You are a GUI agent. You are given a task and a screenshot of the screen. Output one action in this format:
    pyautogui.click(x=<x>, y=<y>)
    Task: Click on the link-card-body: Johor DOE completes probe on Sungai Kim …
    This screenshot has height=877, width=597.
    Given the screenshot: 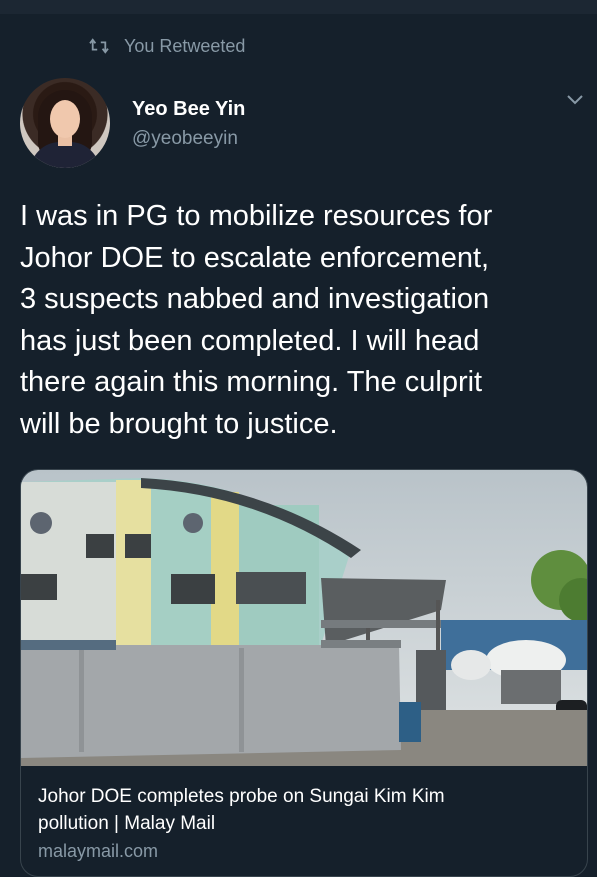 What is the action you would take?
    pyautogui.click(x=304, y=821)
    